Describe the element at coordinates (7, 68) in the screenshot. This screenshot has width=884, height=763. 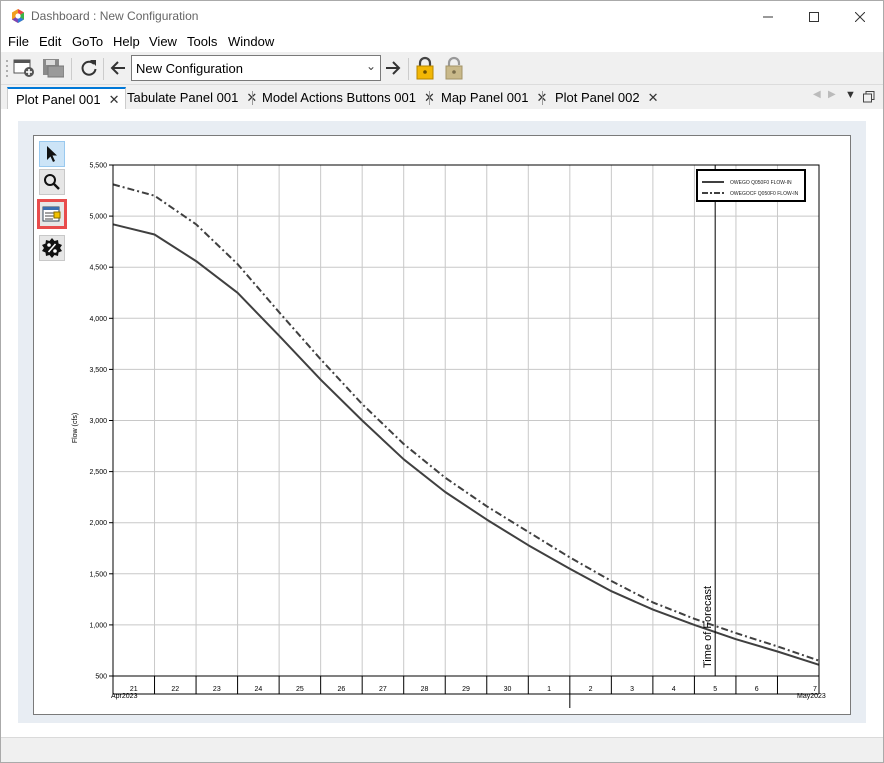
I see `toolbar-grip-icon` at that location.